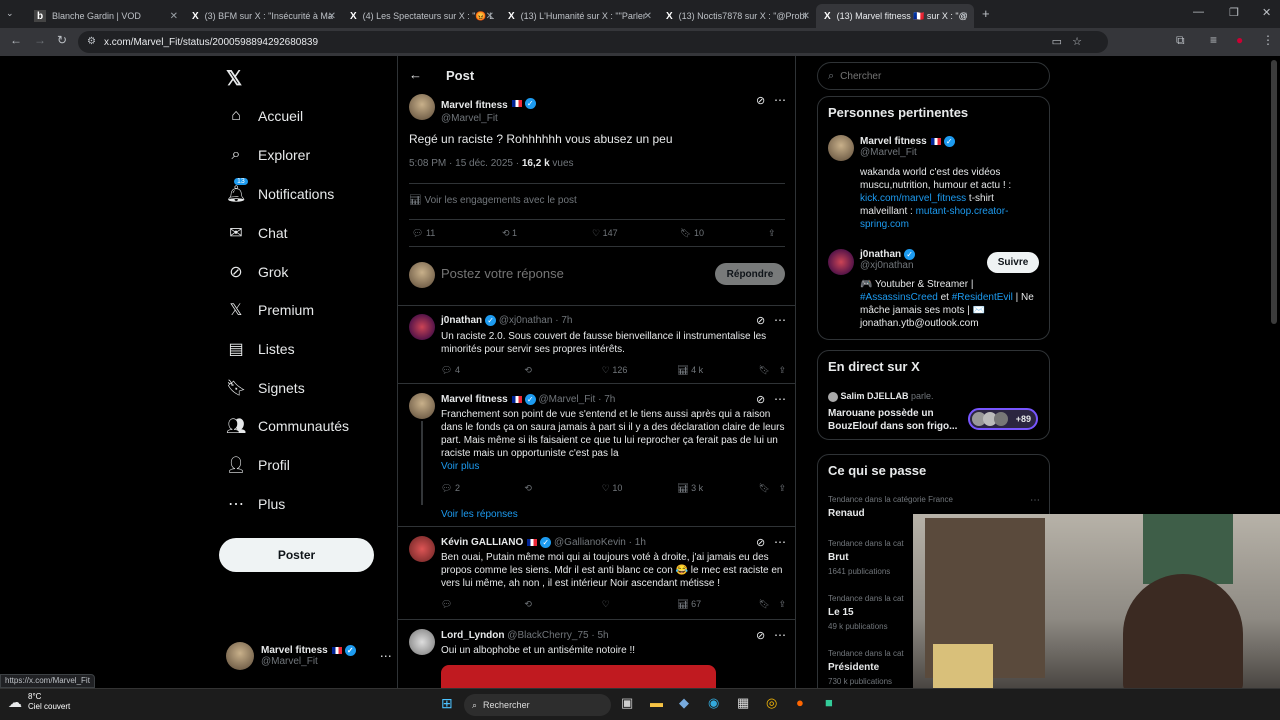 The height and width of the screenshot is (720, 1280). I want to click on nav-item-notifications: 🔔︎ 13 Notifications, so click(280, 193).